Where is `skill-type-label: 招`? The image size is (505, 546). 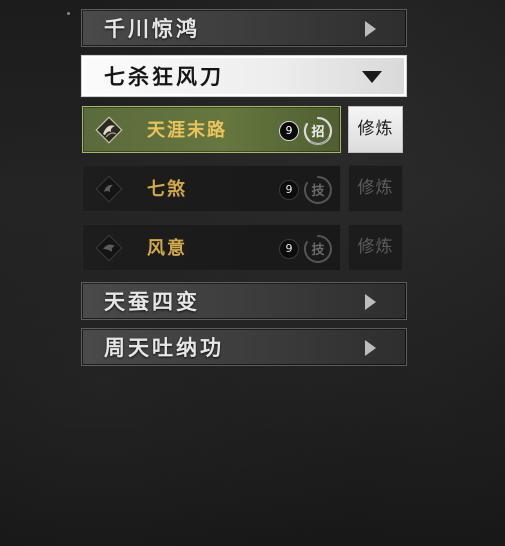 skill-type-label: 招 is located at coordinates (317, 132).